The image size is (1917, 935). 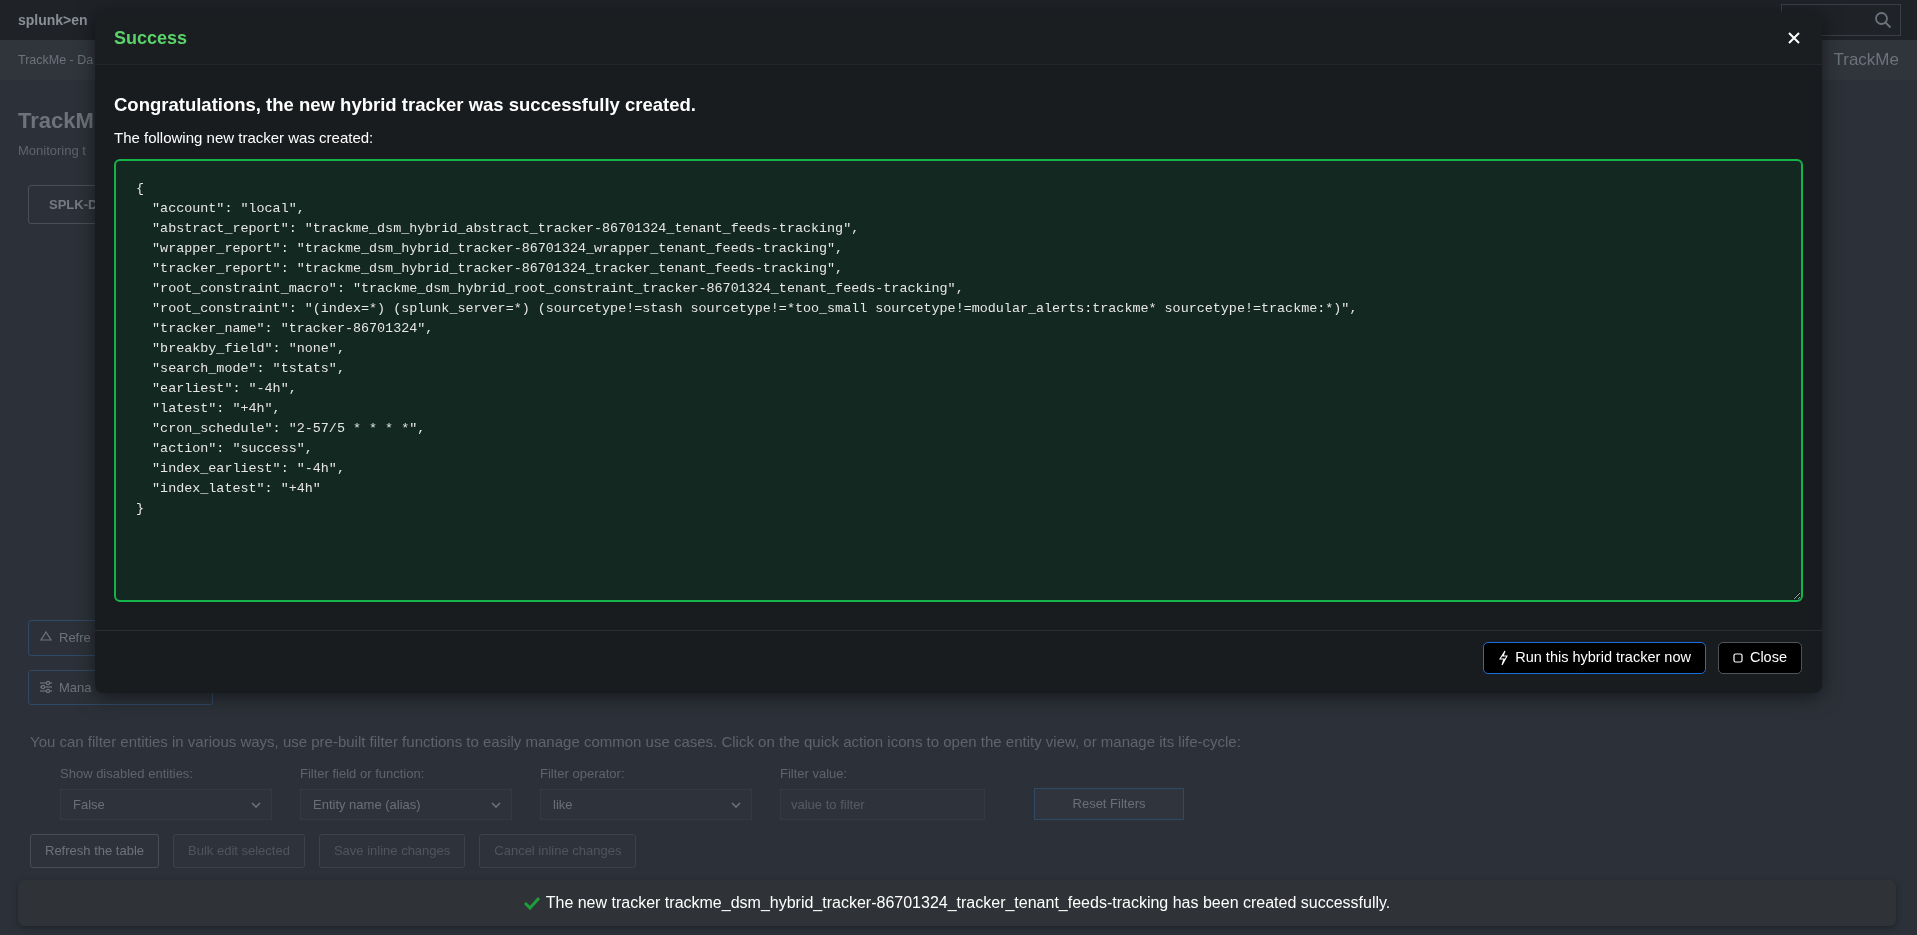 I want to click on lightning-icon, so click(x=1503, y=658).